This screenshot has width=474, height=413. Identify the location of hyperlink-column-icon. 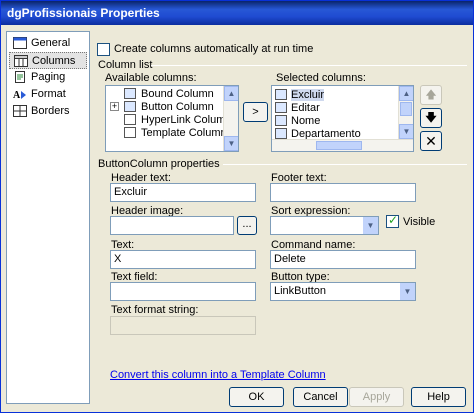
(130, 119).